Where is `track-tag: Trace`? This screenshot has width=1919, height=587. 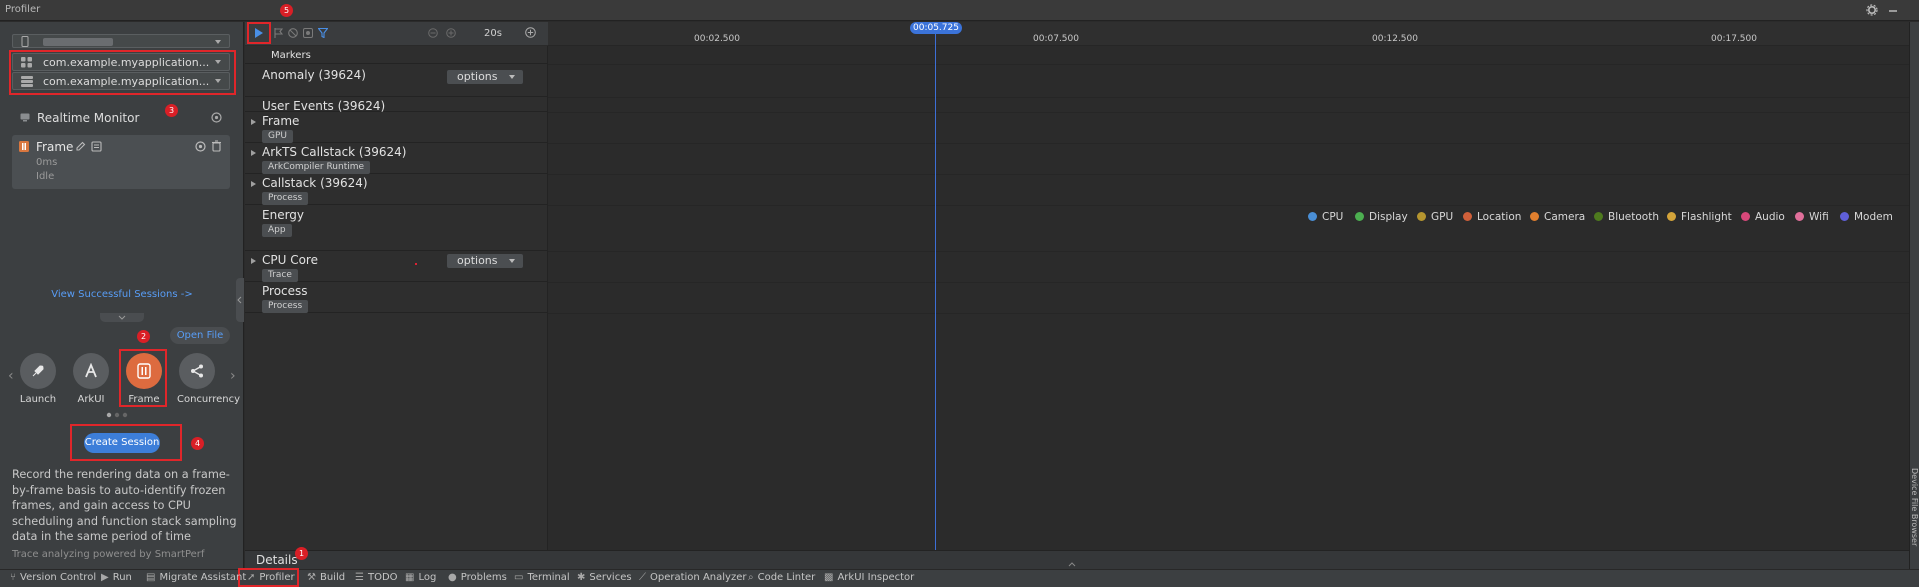
track-tag: Trace is located at coordinates (280, 275).